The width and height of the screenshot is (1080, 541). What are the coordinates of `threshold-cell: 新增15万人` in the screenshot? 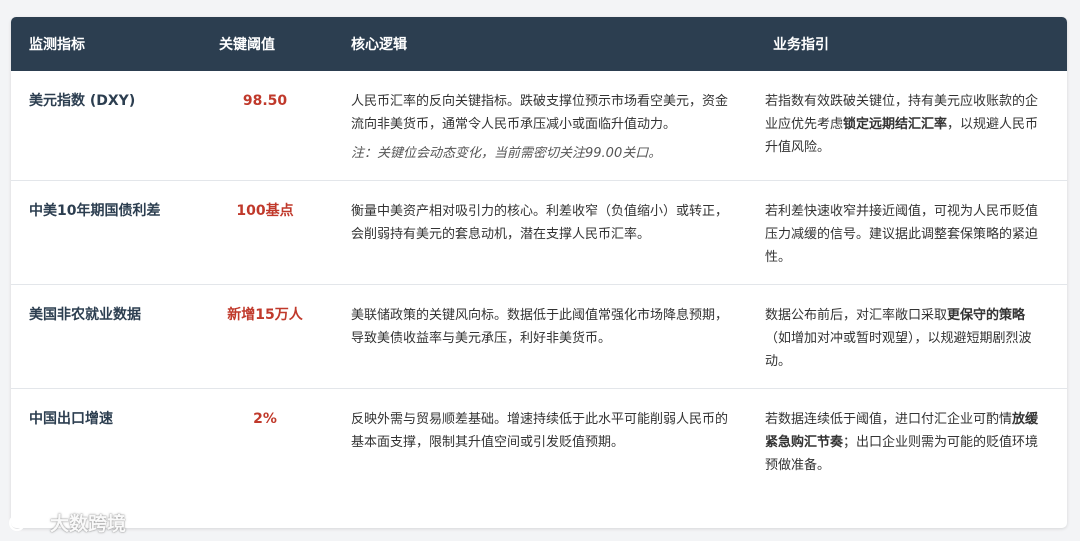 It's located at (265, 315).